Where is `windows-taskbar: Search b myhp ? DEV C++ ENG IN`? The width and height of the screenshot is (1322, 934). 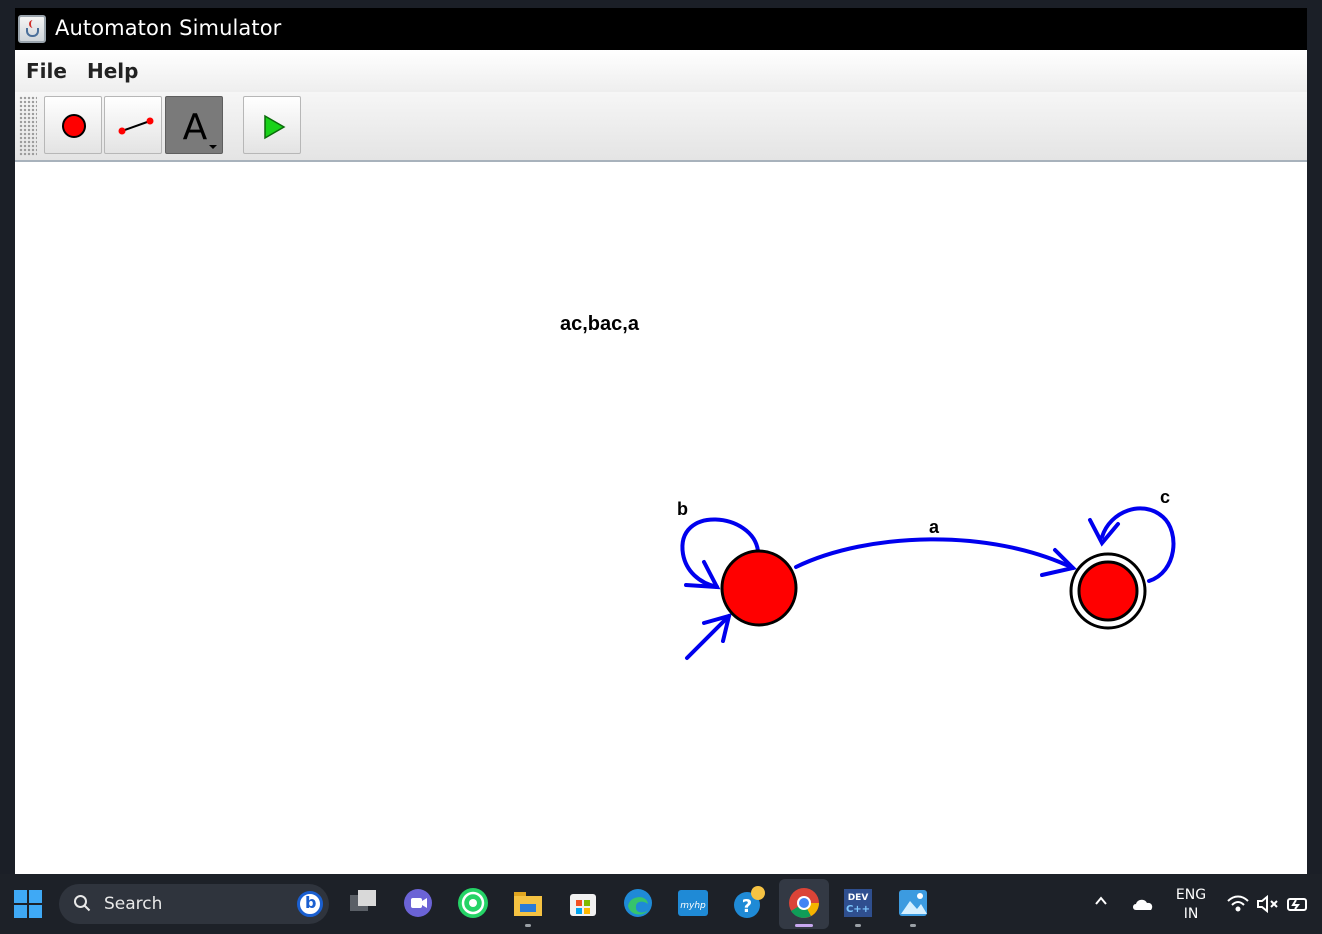
windows-taskbar: Search b myhp ? DEV C++ ENG IN is located at coordinates (661, 904).